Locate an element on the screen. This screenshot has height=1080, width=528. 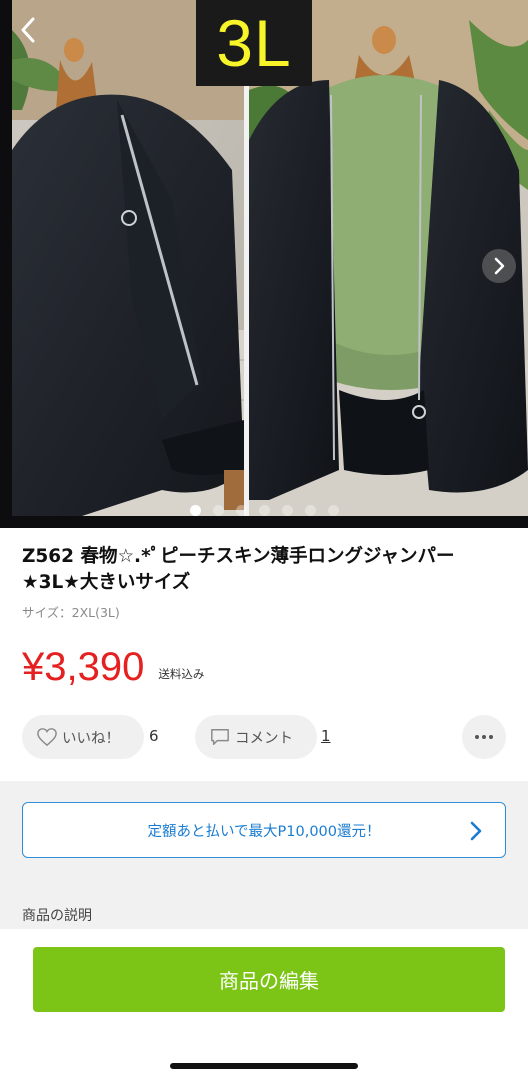
more-horizontal-icon is located at coordinates (484, 737).